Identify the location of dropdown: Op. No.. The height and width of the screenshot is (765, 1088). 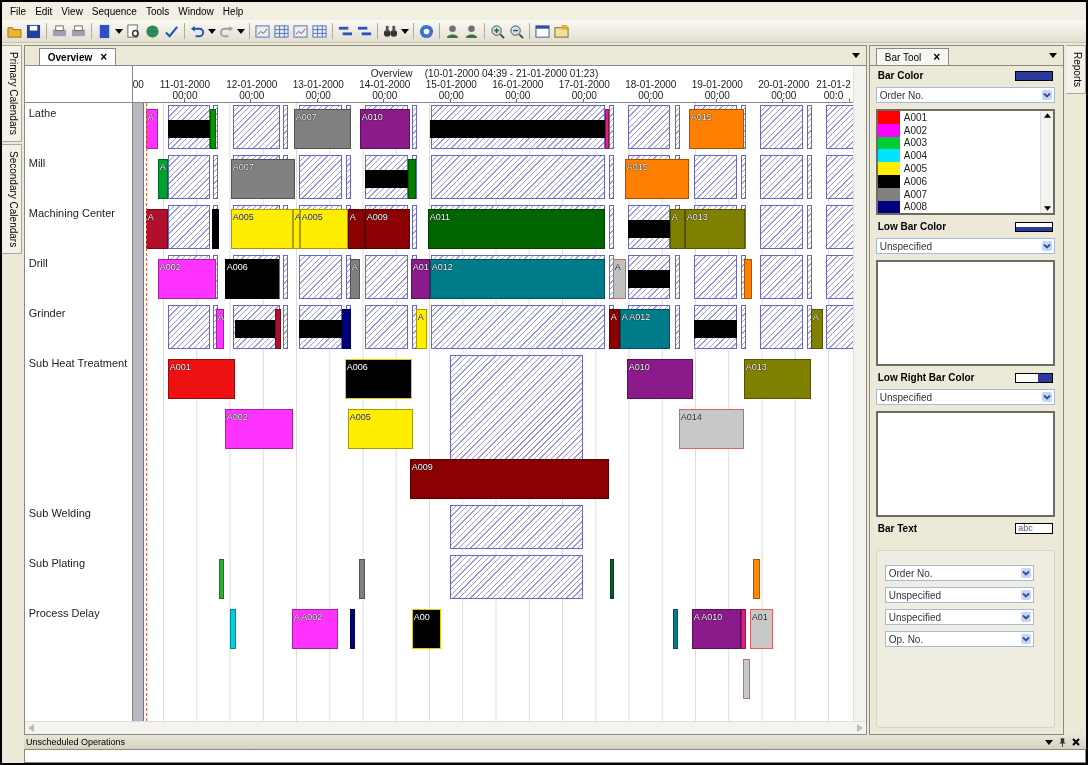
(959, 639).